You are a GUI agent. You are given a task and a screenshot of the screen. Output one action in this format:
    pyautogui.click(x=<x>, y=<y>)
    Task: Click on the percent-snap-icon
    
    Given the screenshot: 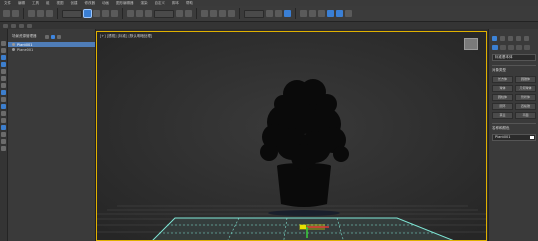 What is the action you would take?
    pyautogui.click(x=222, y=13)
    